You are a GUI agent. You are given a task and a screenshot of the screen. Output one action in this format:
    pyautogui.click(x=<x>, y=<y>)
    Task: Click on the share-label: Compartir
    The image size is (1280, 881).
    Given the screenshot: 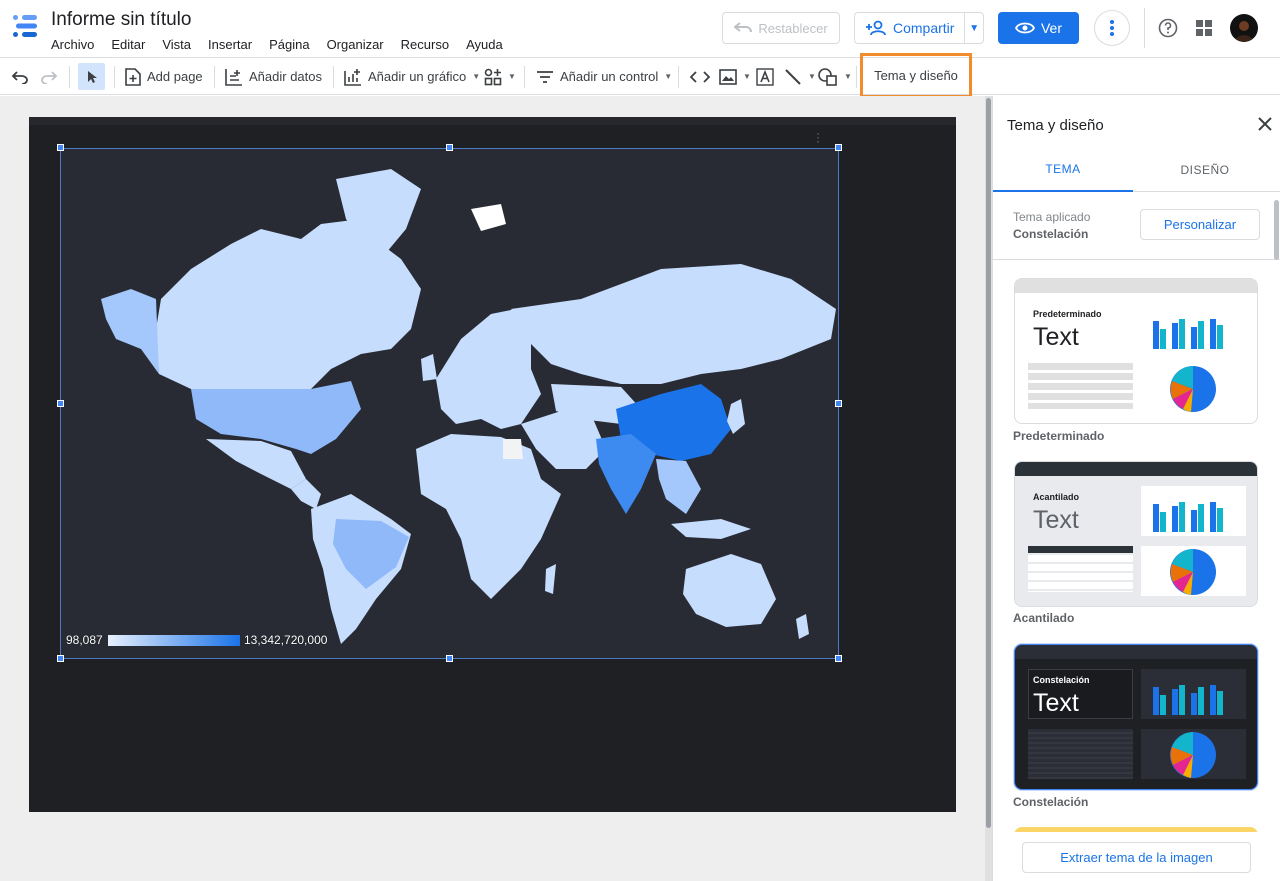 What is the action you would take?
    pyautogui.click(x=924, y=28)
    